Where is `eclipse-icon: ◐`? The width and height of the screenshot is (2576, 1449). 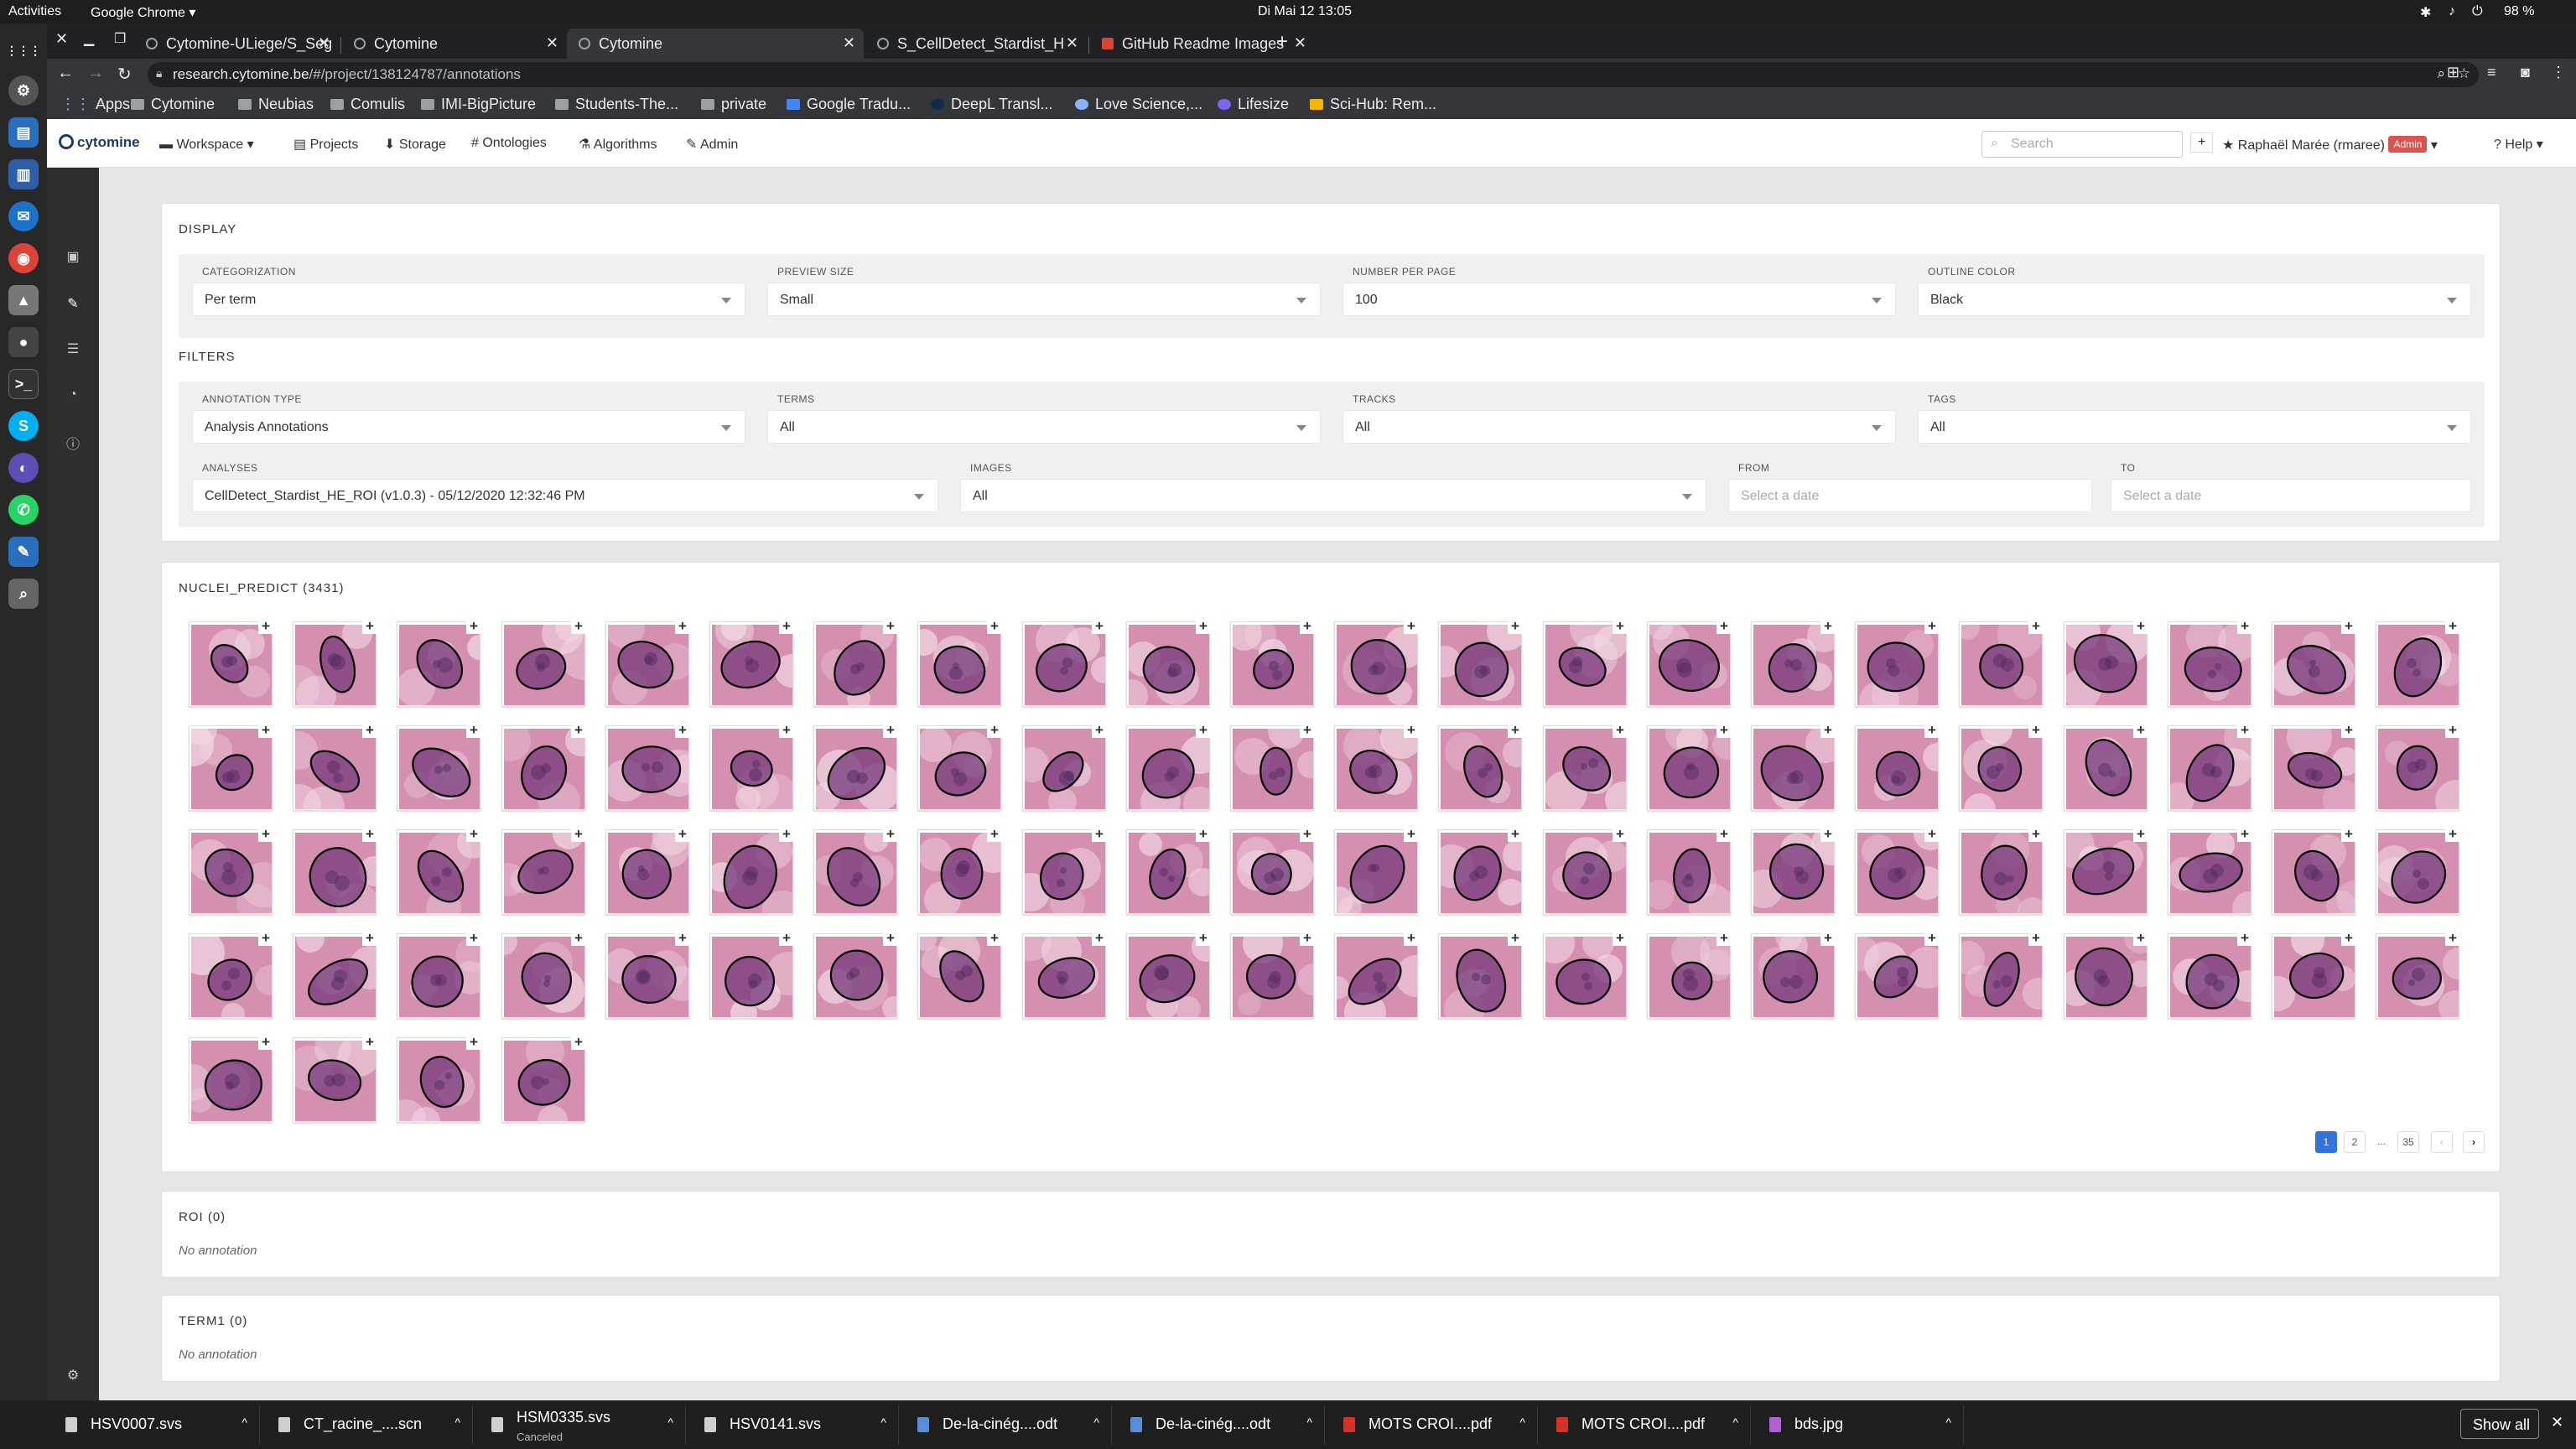 eclipse-icon: ◐ is located at coordinates (23, 468).